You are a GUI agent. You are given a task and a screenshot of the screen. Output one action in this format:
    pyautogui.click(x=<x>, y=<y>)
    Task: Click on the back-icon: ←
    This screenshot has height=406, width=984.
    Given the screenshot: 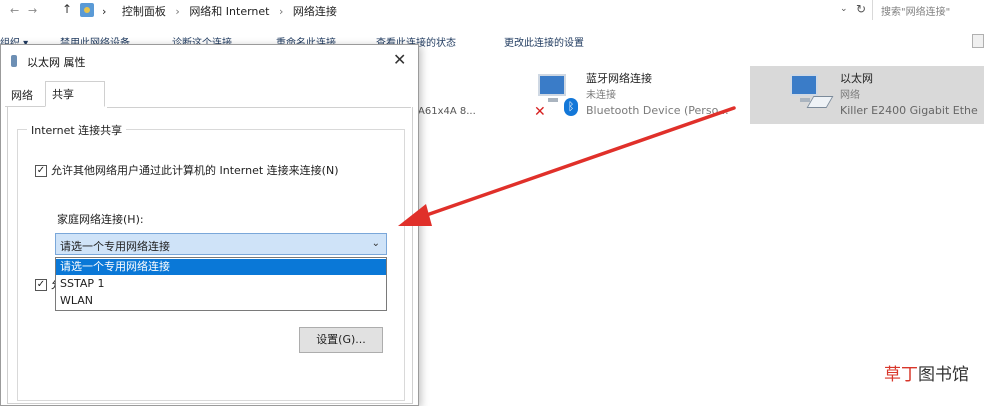 What is the action you would take?
    pyautogui.click(x=14, y=10)
    